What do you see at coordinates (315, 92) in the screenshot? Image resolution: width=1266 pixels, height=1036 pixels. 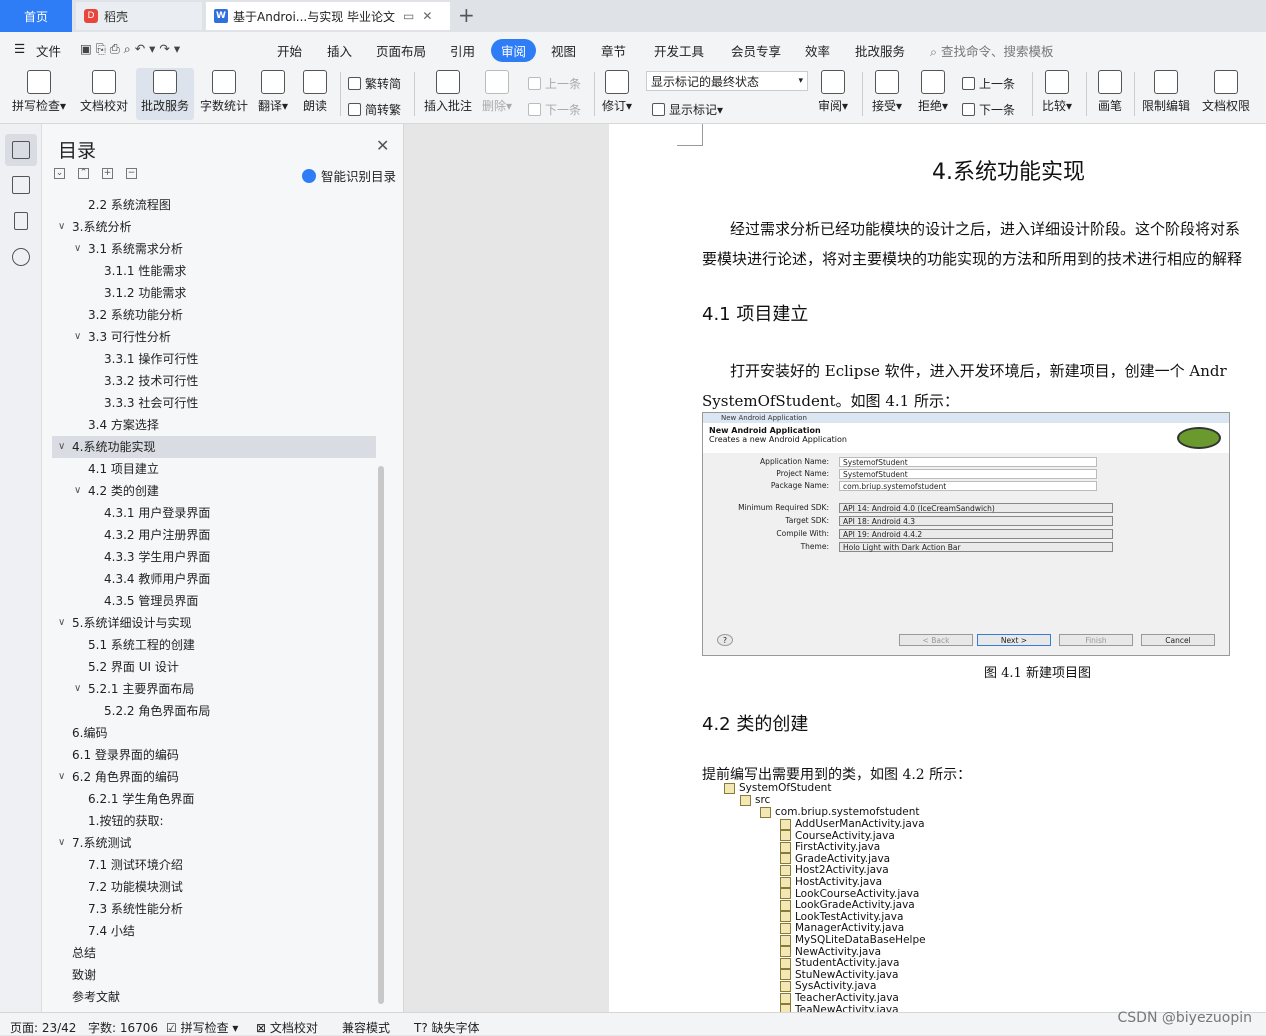 I see `read-aloud-button: 朗读` at bounding box center [315, 92].